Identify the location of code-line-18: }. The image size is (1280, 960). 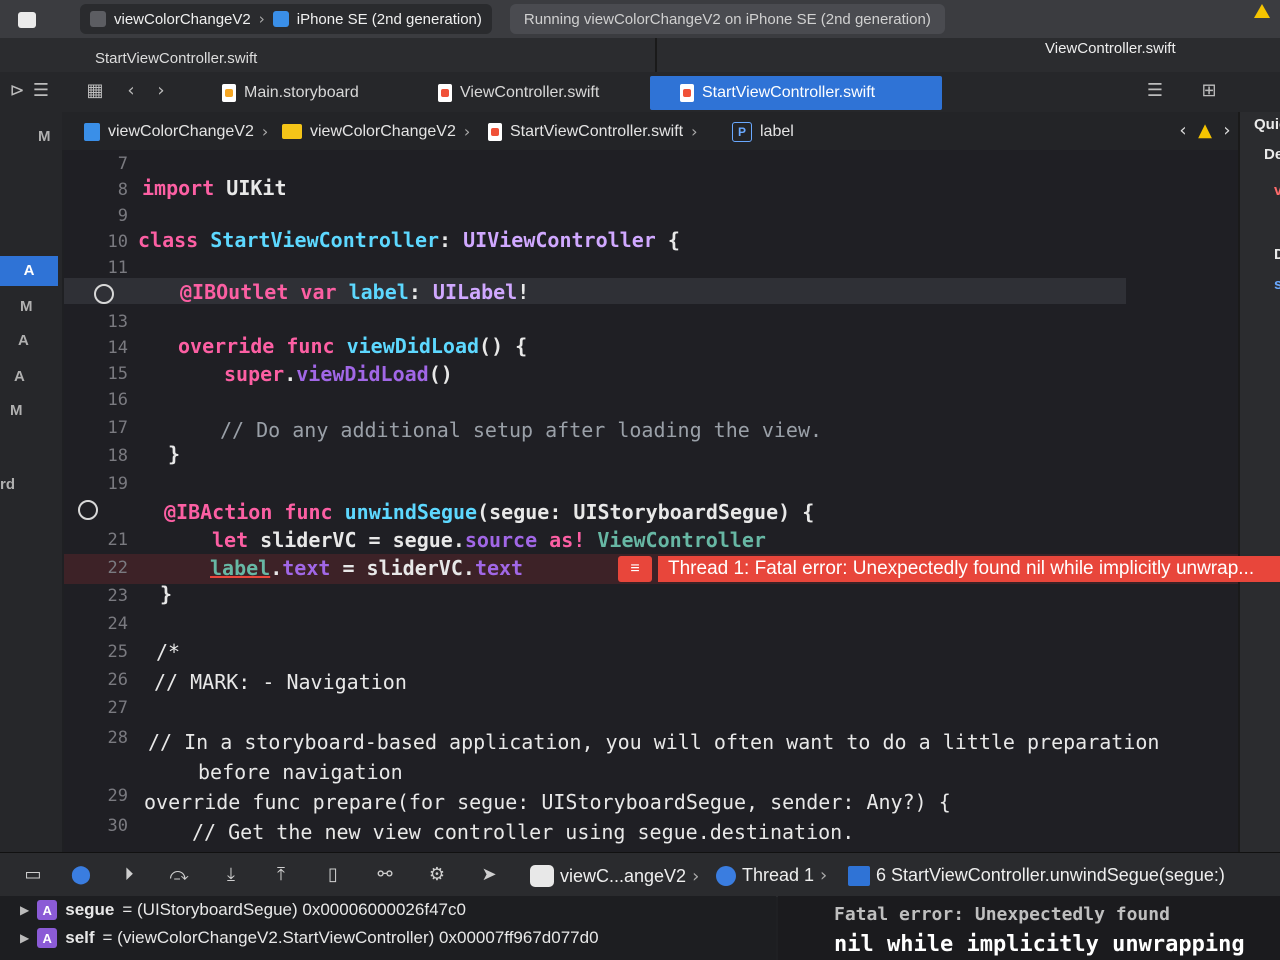
(174, 454).